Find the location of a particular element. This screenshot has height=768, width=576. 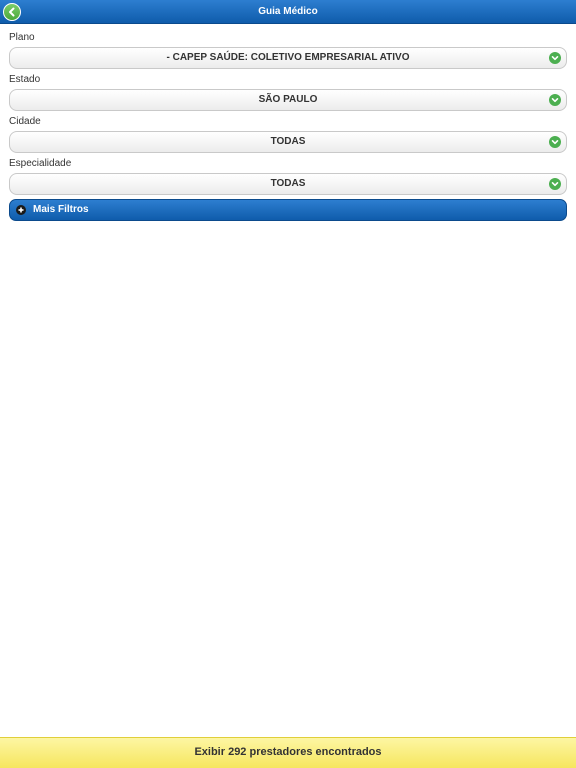

show-results-button: Exibir 292 prestadores encontrados is located at coordinates (288, 752).